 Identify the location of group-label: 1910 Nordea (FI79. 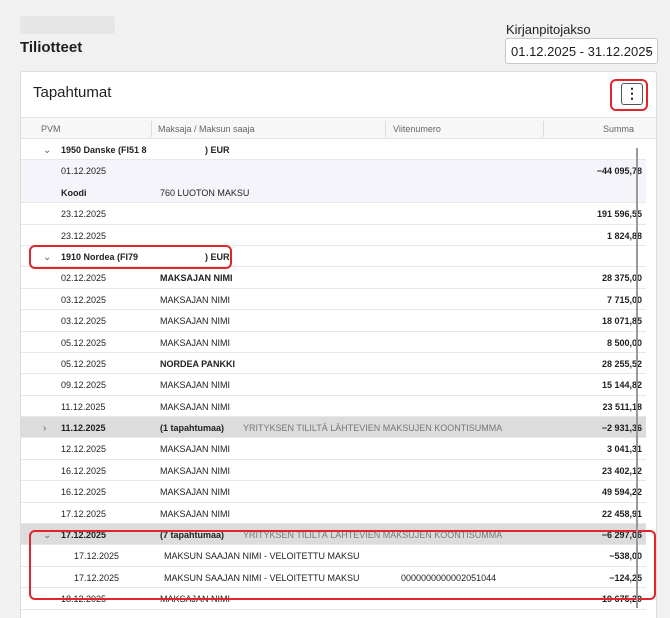
(100, 256).